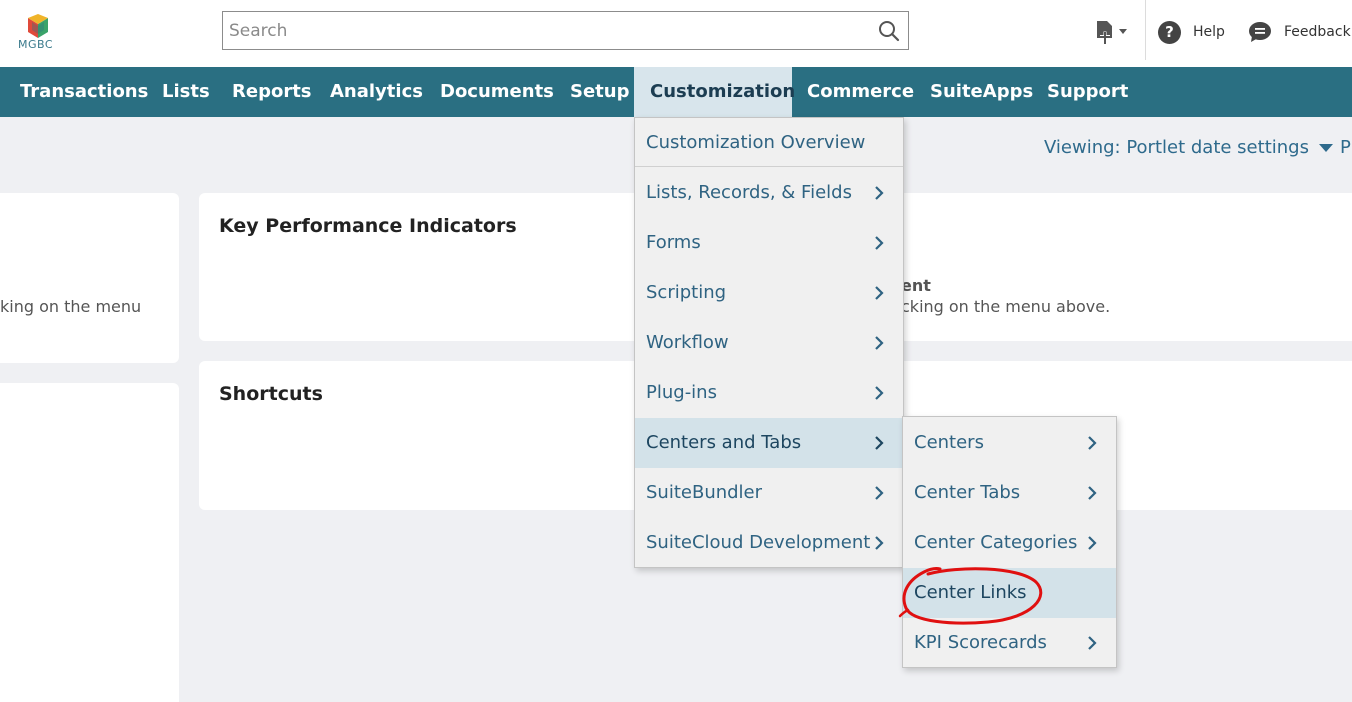 This screenshot has width=1352, height=702. I want to click on left-card-bottom, so click(89, 542).